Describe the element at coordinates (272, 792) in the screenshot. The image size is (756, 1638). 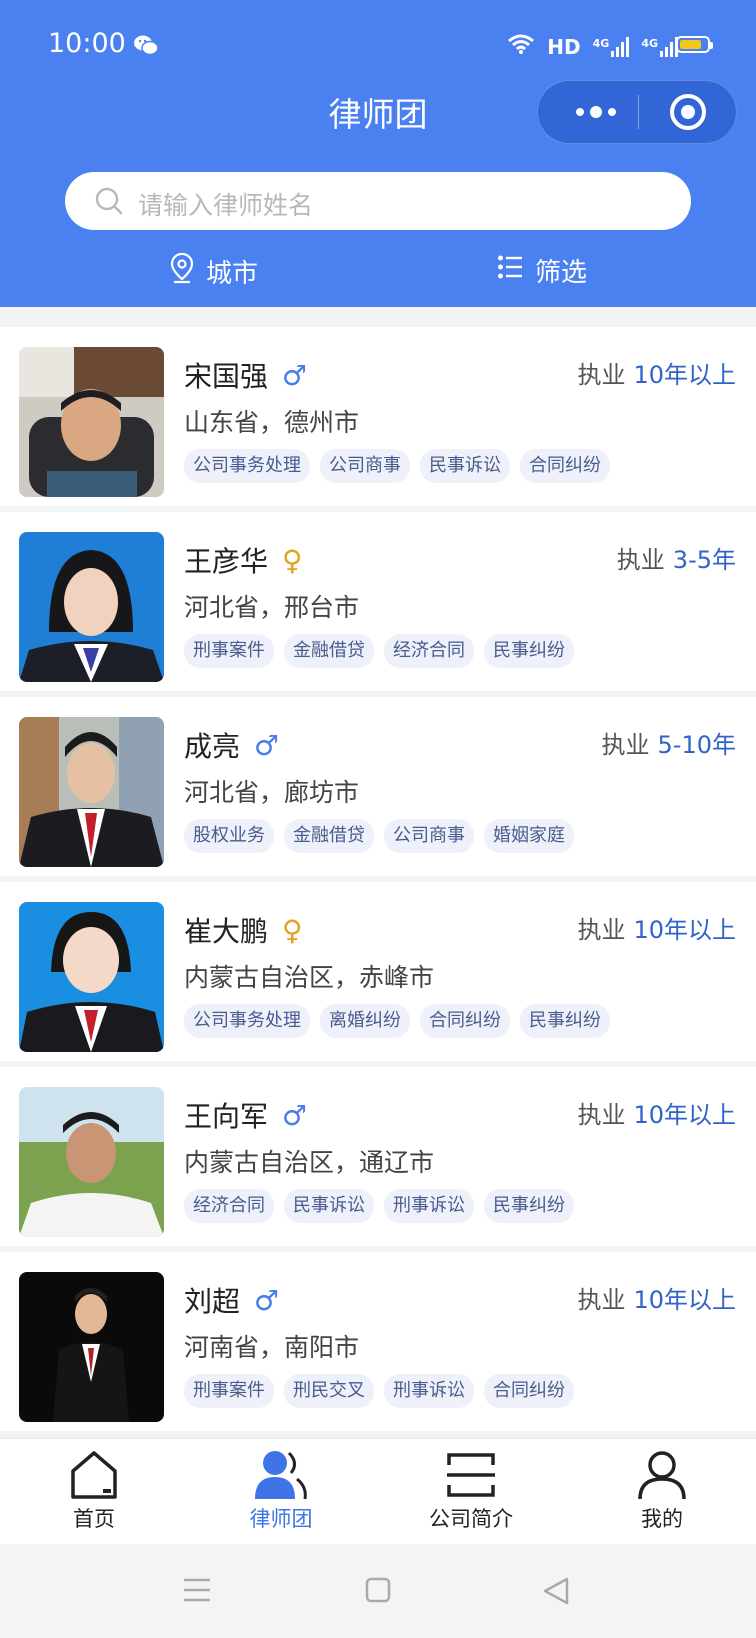
I see `lawyer-location: 河北省，廊坊市` at that location.